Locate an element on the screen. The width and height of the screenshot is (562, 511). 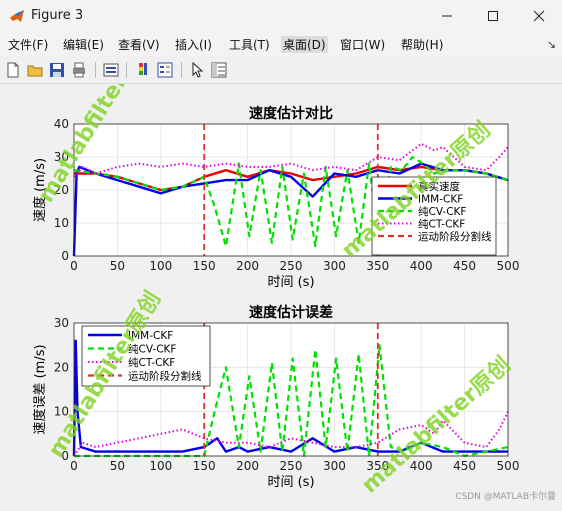
y-tick-label: 0 is located at coordinates (65, 256).